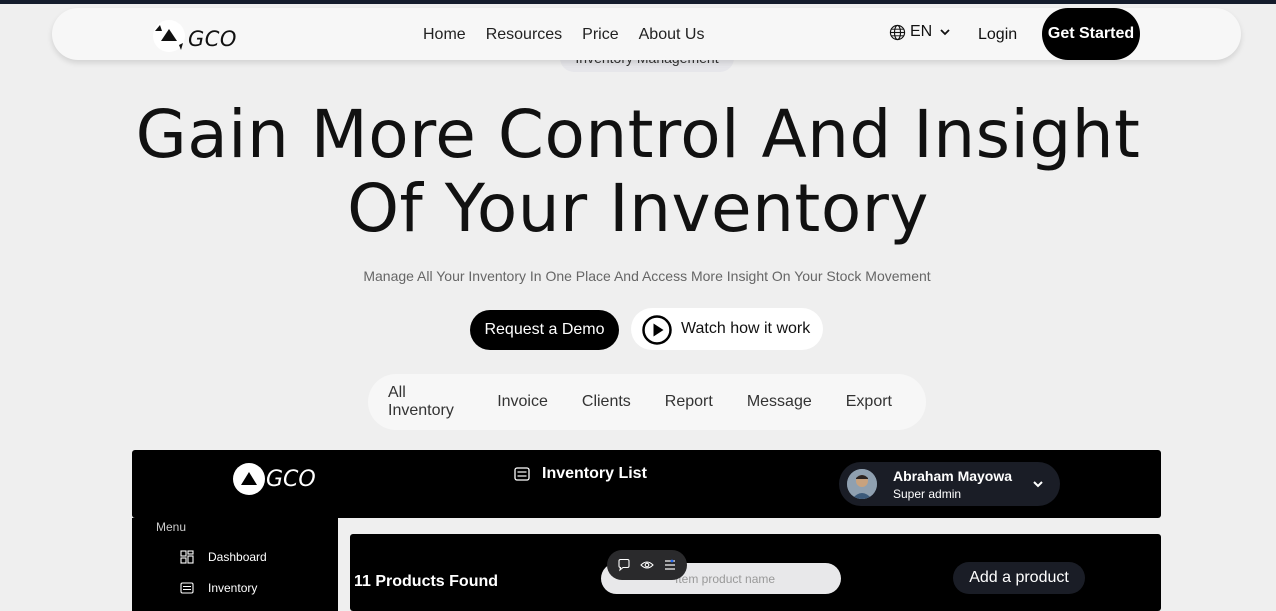 The height and width of the screenshot is (611, 1276). I want to click on nav-link-price: Price, so click(600, 35).